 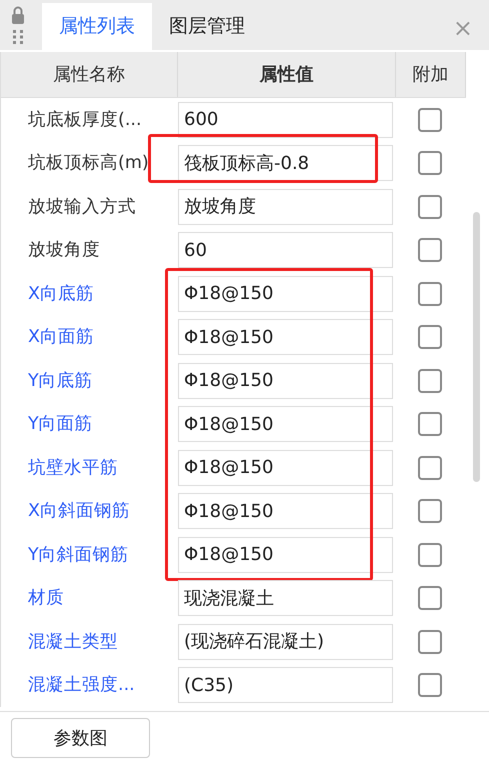 I want to click on property-name: Y向面筋, so click(x=60, y=424).